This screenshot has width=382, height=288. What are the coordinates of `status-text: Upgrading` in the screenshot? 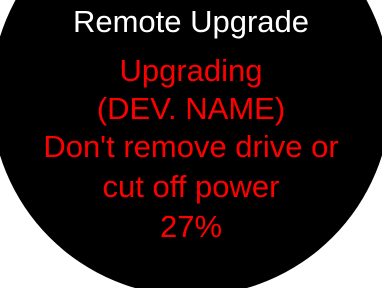 It's located at (191, 70).